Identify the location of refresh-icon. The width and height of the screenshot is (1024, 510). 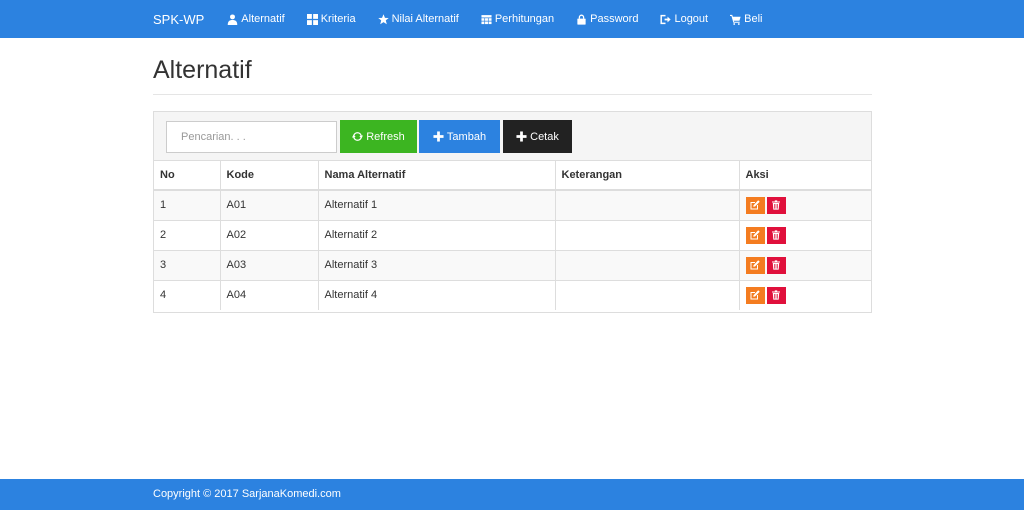
(358, 136).